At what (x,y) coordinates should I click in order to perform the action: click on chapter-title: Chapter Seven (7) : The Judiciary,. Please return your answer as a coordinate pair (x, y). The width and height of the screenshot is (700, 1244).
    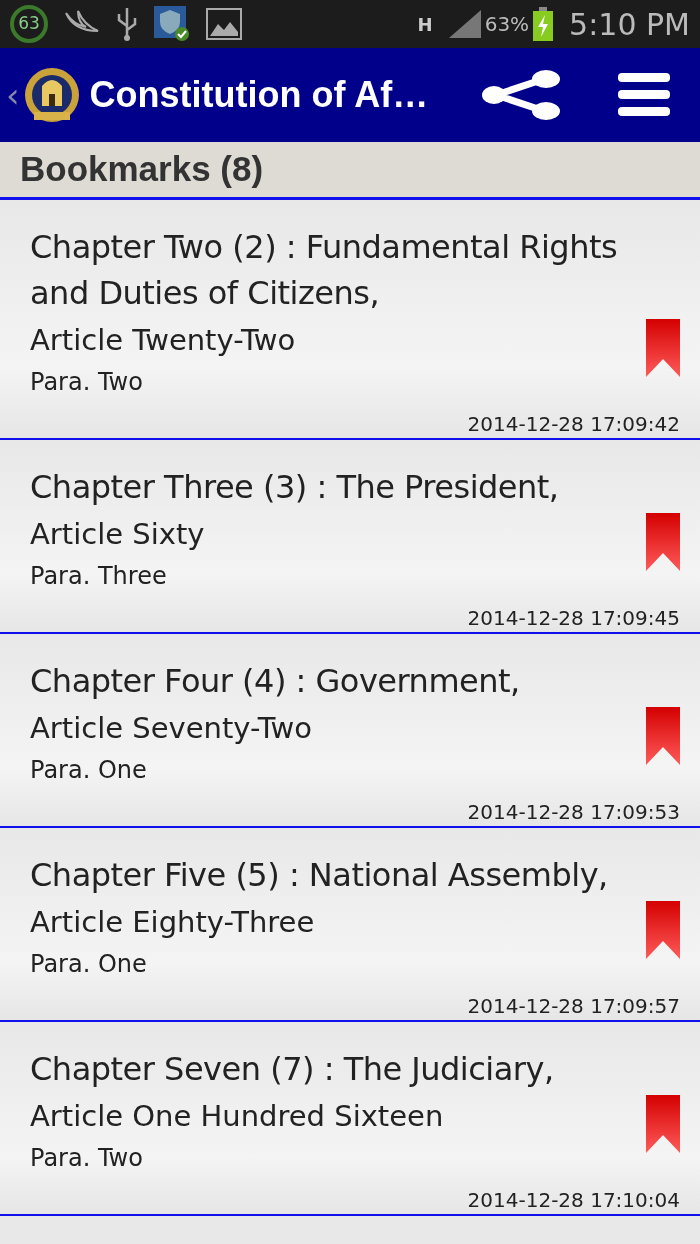
    Looking at the image, I should click on (292, 1069).